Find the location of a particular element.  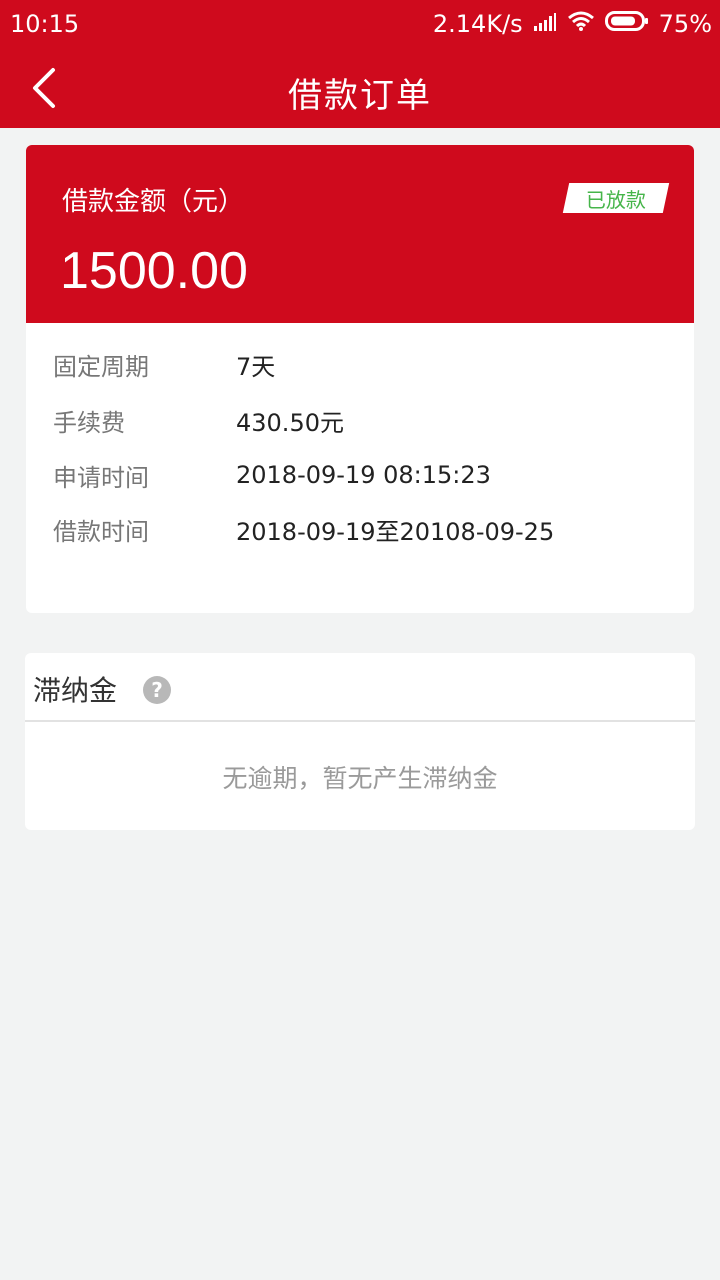

fee-label: 手续费 is located at coordinates (89, 422).